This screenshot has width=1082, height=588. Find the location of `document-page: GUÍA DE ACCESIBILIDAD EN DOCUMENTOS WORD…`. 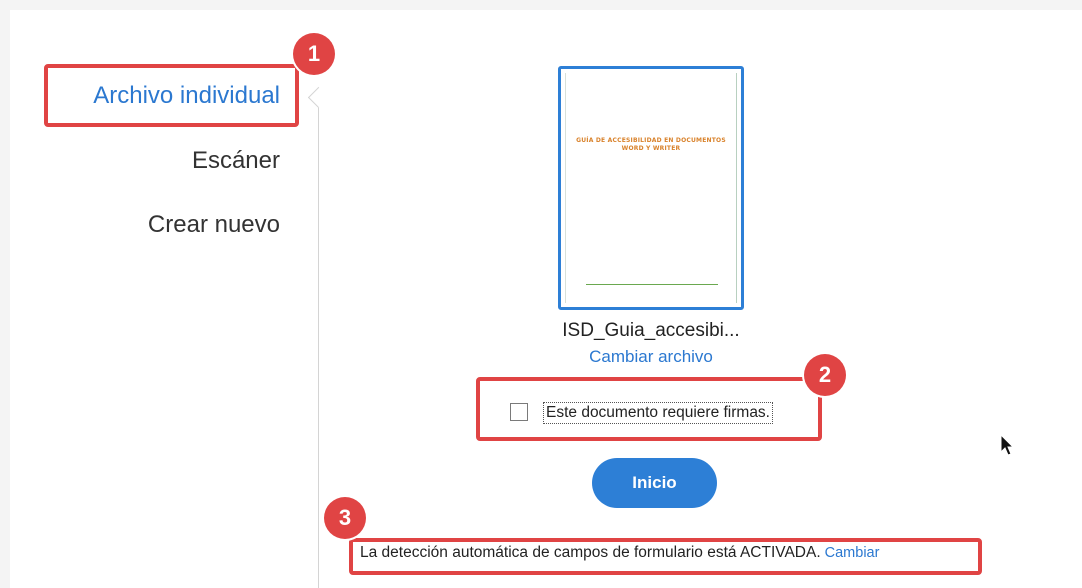

document-page: GUÍA DE ACCESIBILIDAD EN DOCUMENTOS WORD… is located at coordinates (651, 188).